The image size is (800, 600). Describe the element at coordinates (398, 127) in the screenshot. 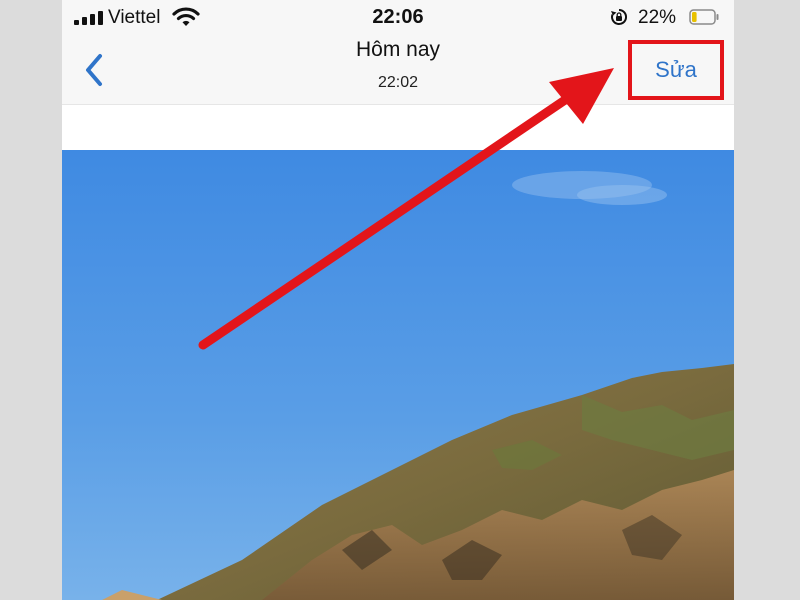

I see `spacer` at that location.